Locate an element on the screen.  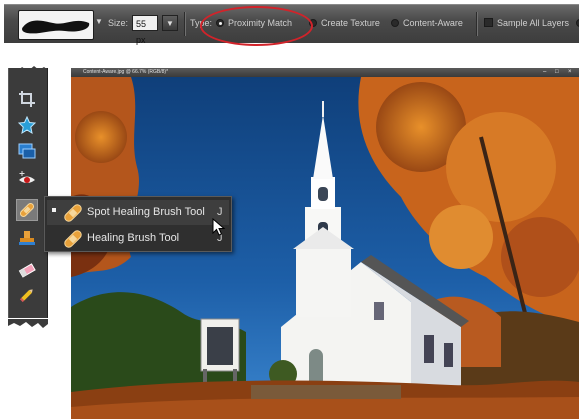
brush-stroke-icon is located at coordinates (56, 27).